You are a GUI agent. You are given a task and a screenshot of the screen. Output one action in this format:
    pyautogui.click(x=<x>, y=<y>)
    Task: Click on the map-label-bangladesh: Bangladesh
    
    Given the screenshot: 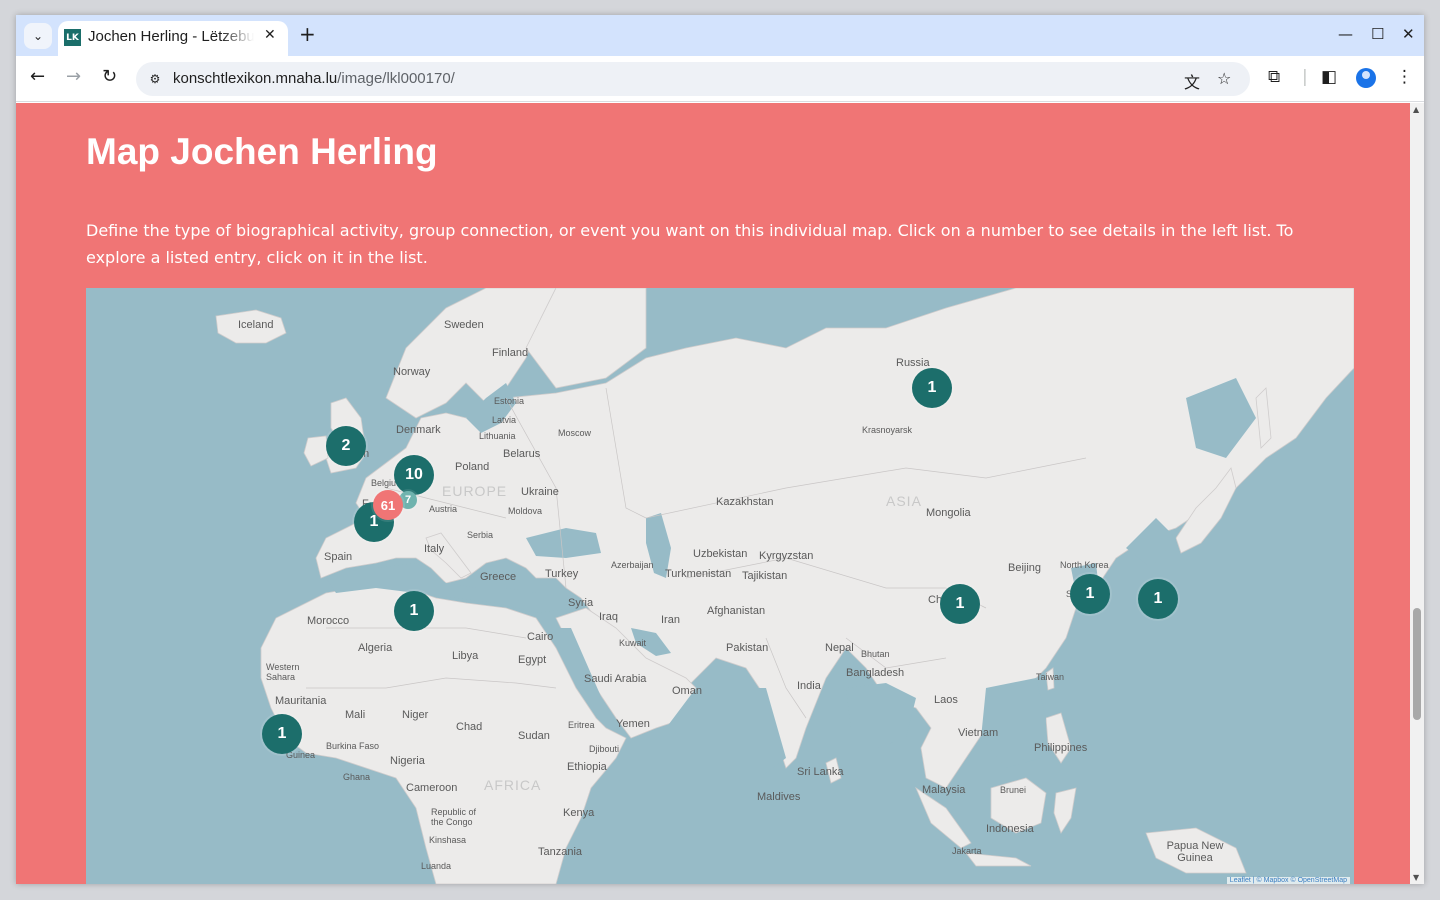 What is the action you would take?
    pyautogui.click(x=875, y=673)
    